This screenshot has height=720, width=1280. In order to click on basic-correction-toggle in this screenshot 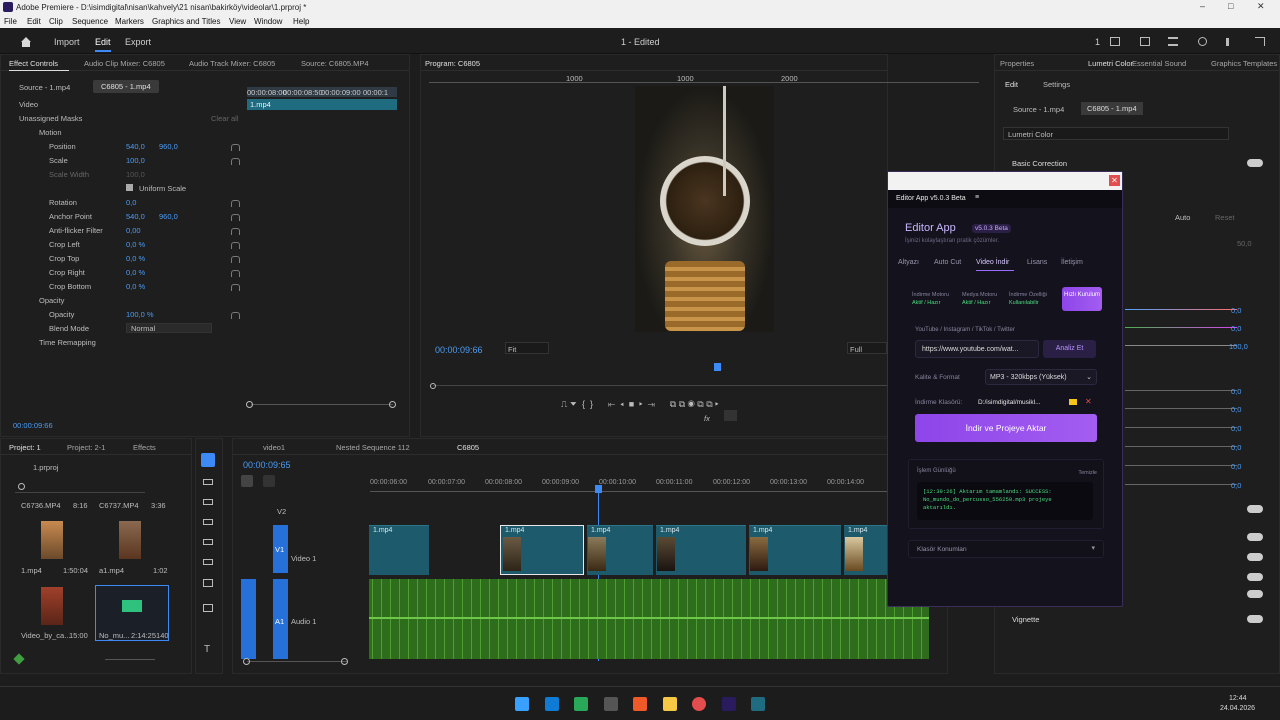, I will do `click(1255, 163)`.